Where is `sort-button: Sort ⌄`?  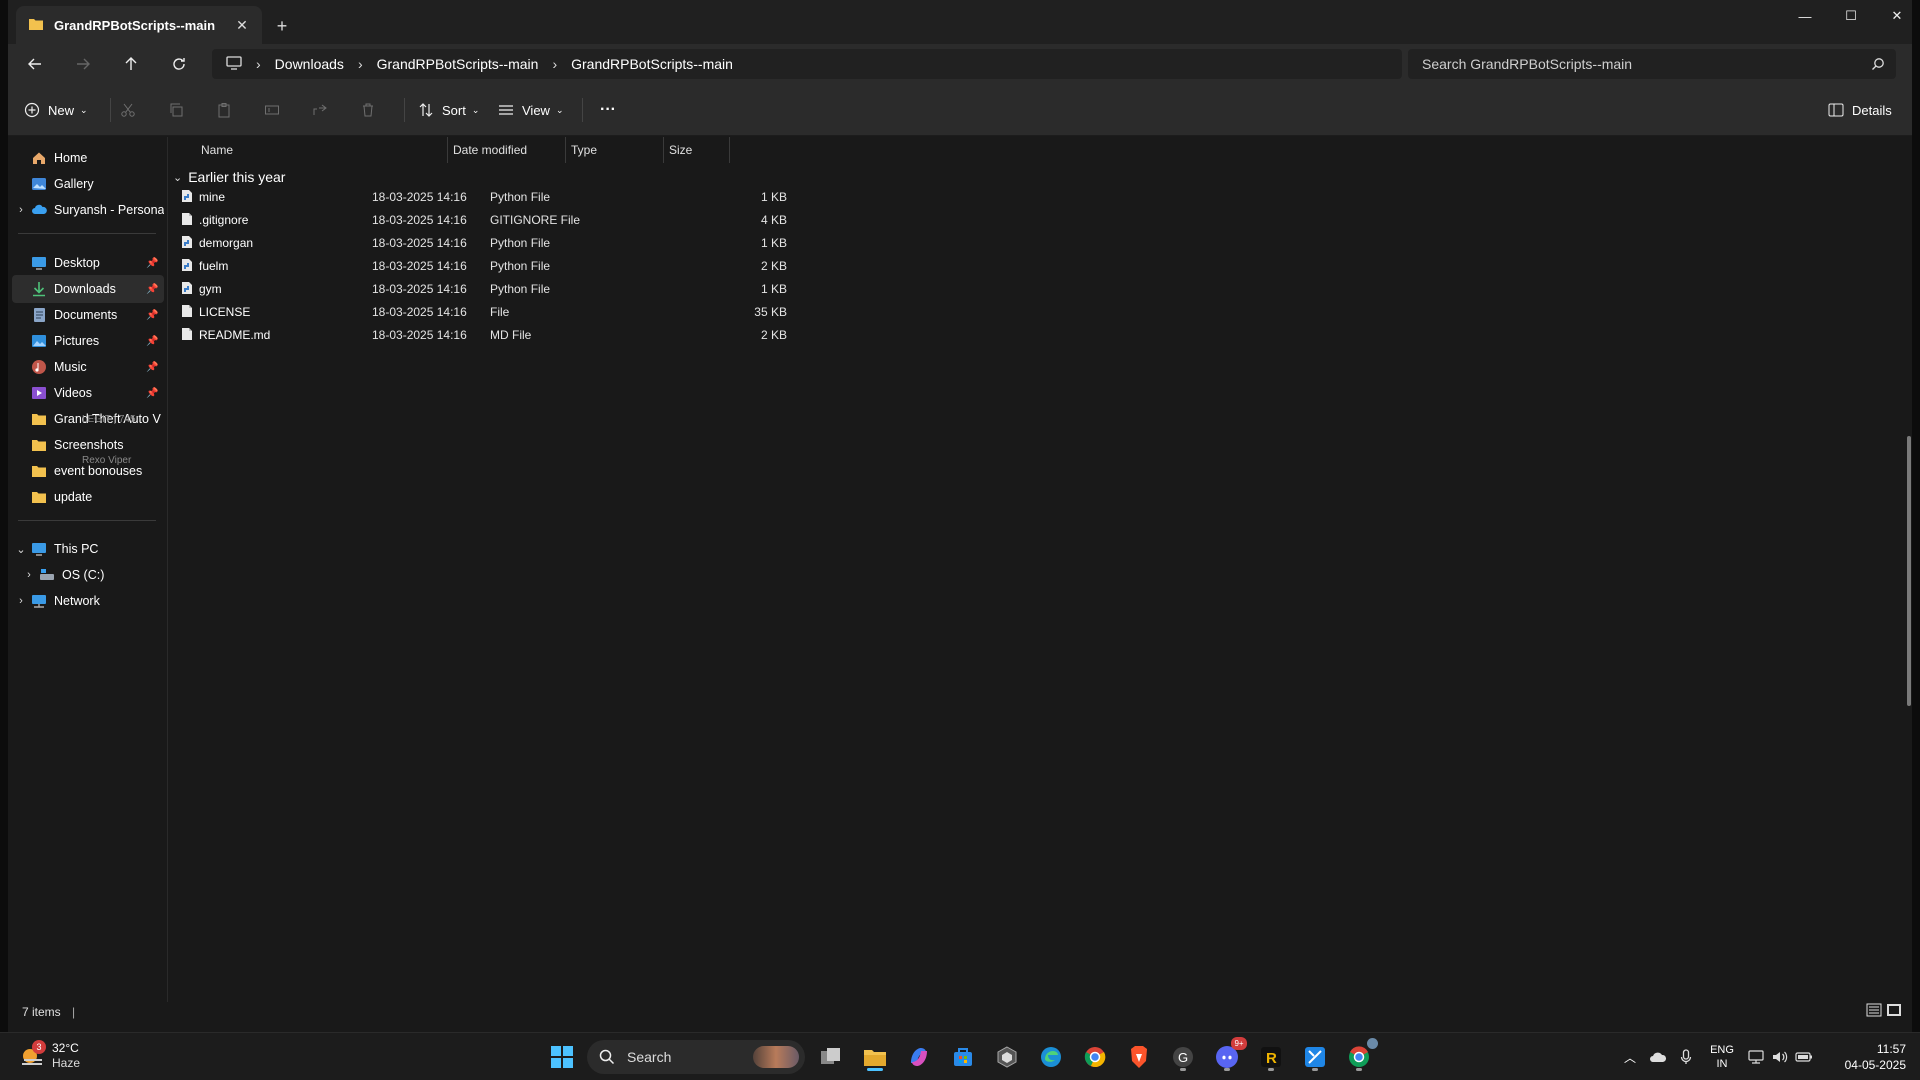 sort-button: Sort ⌄ is located at coordinates (448, 110).